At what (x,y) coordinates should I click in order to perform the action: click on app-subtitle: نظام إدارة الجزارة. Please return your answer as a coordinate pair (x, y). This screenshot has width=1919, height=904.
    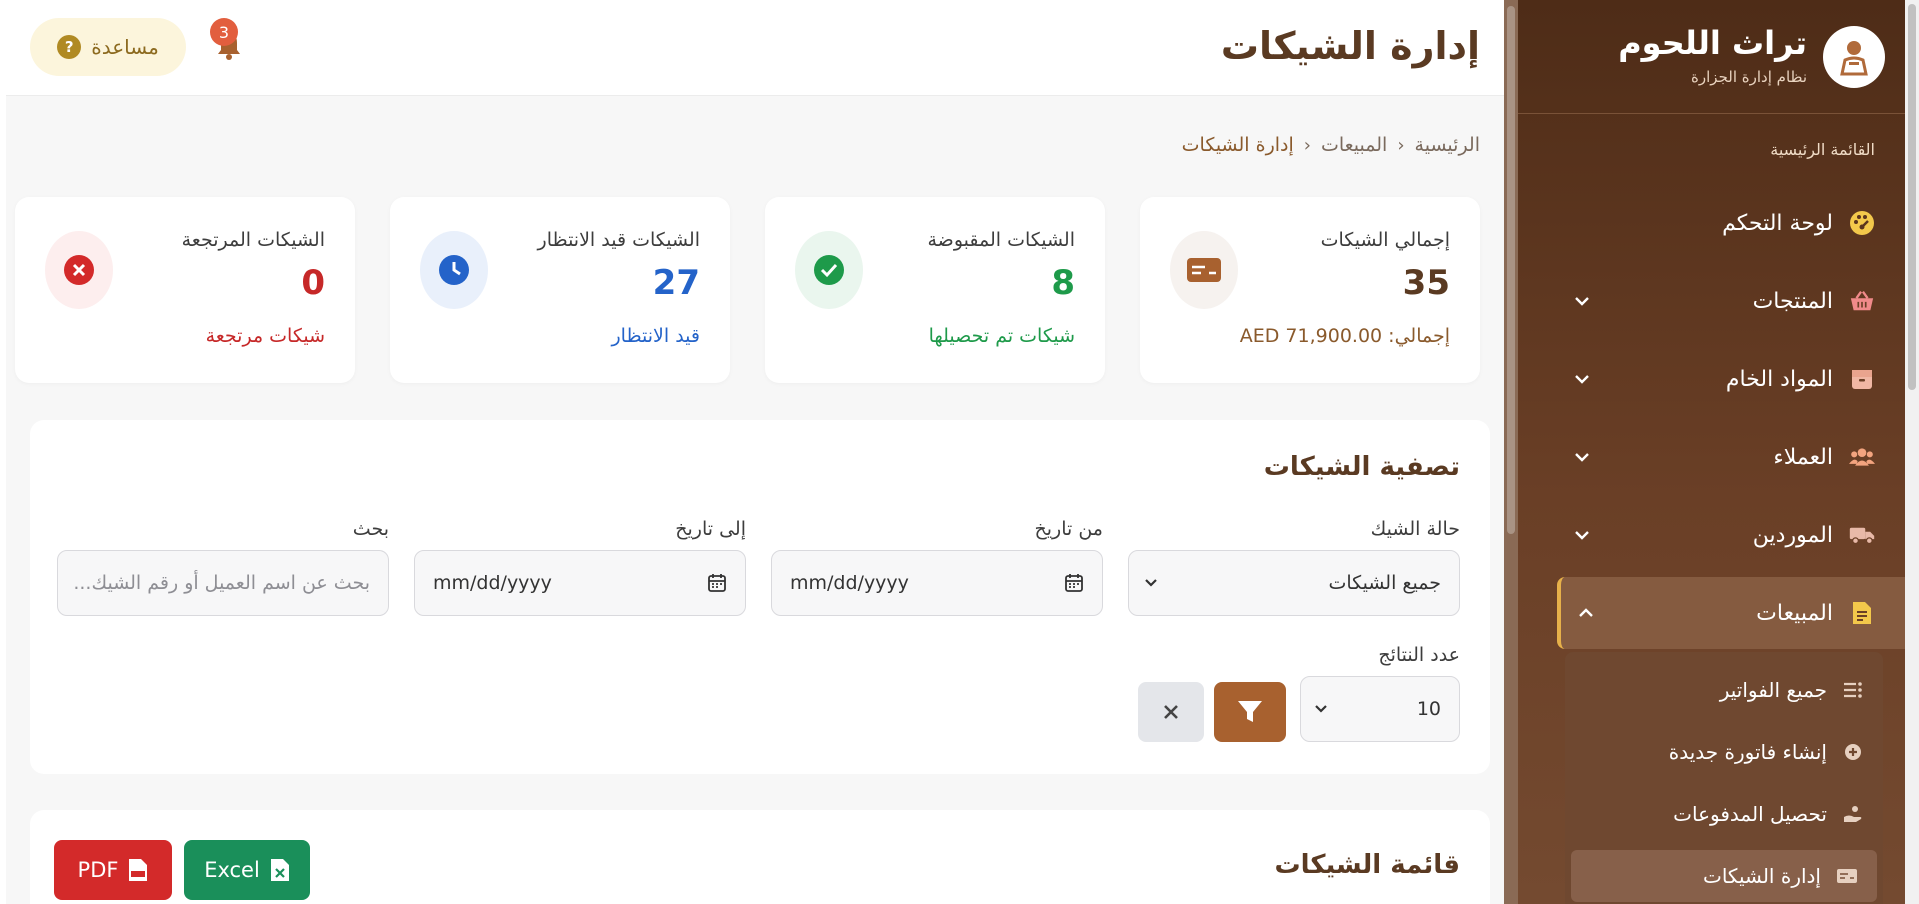
    Looking at the image, I should click on (1749, 77).